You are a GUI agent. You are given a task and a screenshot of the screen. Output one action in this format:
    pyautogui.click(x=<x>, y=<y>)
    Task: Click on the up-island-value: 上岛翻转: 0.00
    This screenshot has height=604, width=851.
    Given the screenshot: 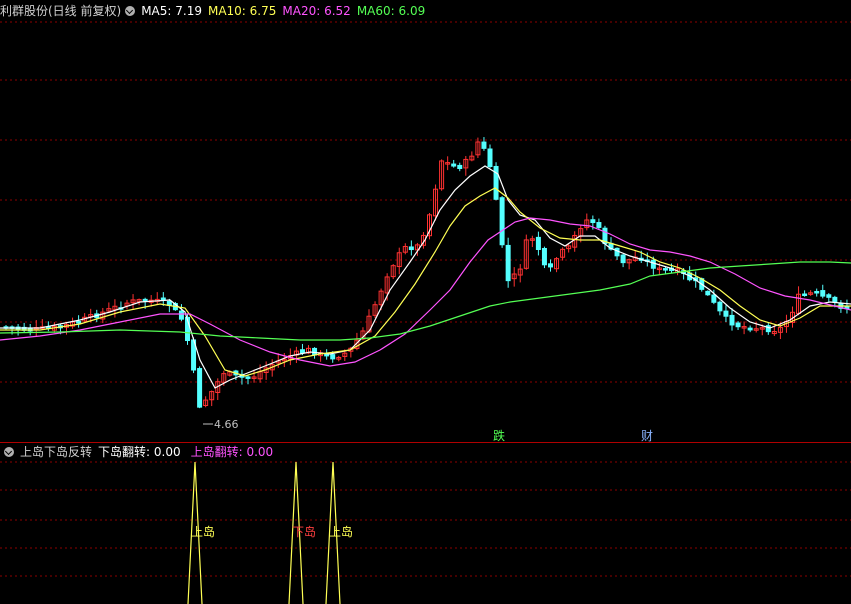 What is the action you would take?
    pyautogui.click(x=232, y=452)
    